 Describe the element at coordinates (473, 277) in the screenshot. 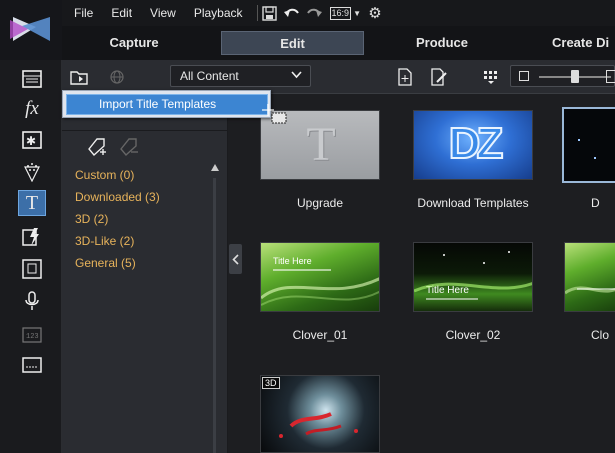

I see `template-thumb-clover-02: Title Here` at that location.